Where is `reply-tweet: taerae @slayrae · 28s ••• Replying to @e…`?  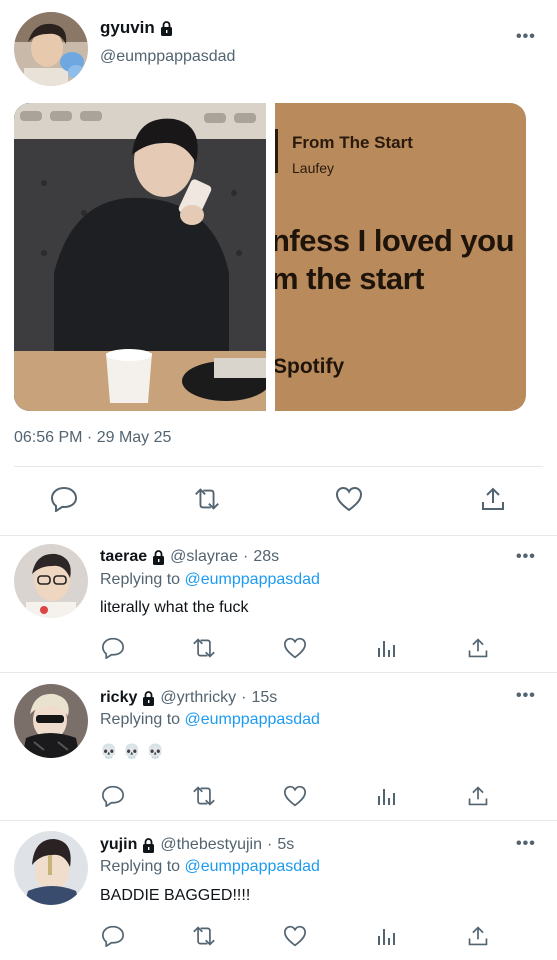 reply-tweet: taerae @slayrae · 28s ••• Replying to @e… is located at coordinates (278, 603).